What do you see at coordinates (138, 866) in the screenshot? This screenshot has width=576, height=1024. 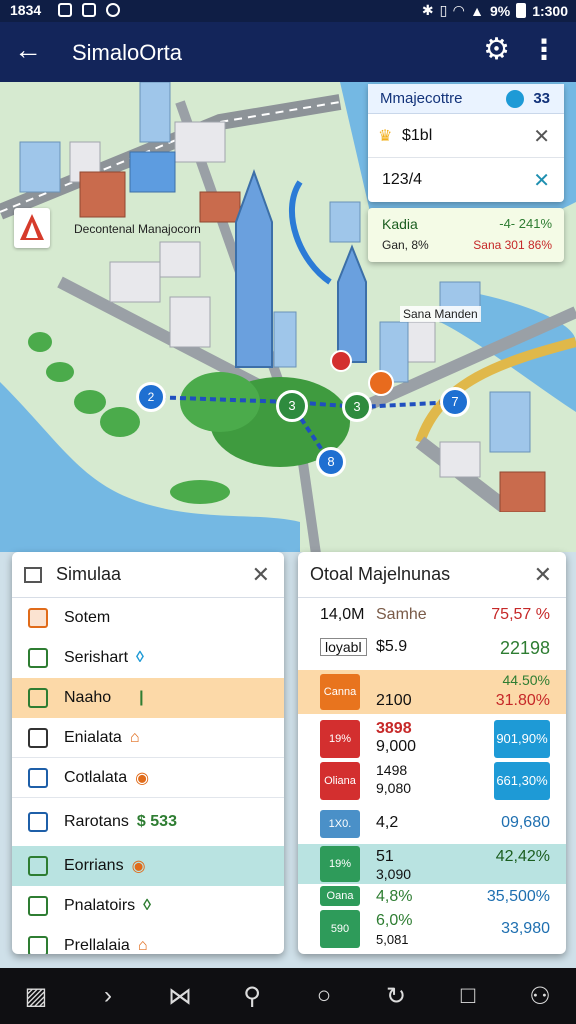 I see `pin-icon: ◉` at bounding box center [138, 866].